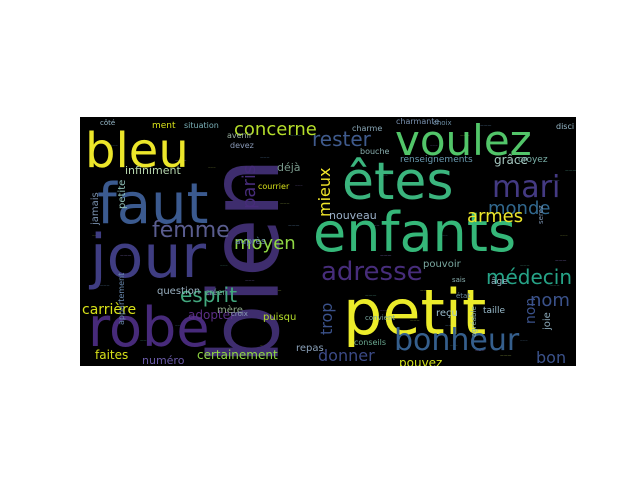  I want to click on word-46: joie, so click(547, 321).